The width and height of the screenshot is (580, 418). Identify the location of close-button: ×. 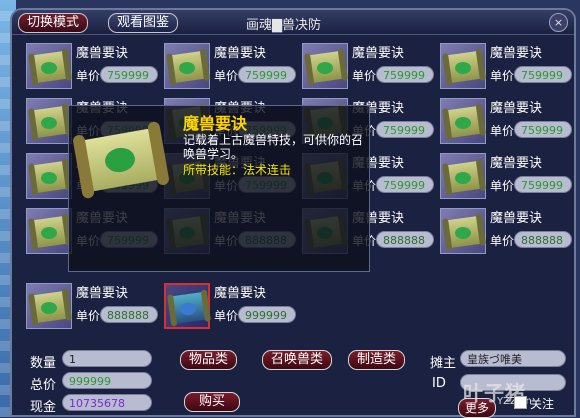
(558, 22).